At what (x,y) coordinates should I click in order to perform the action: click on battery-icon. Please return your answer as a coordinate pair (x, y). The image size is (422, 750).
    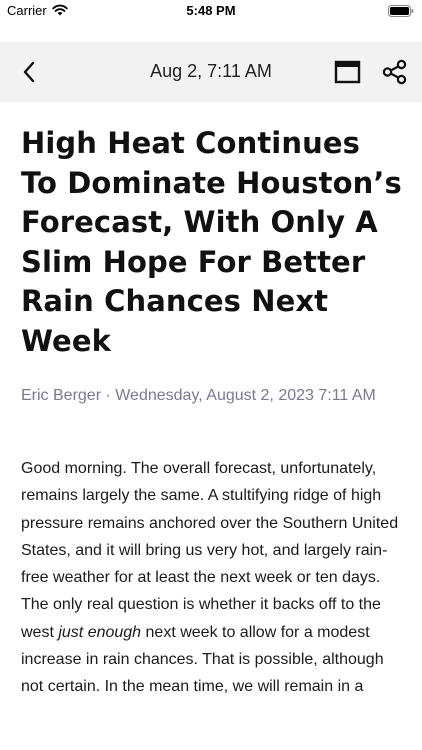
    Looking at the image, I should click on (401, 13).